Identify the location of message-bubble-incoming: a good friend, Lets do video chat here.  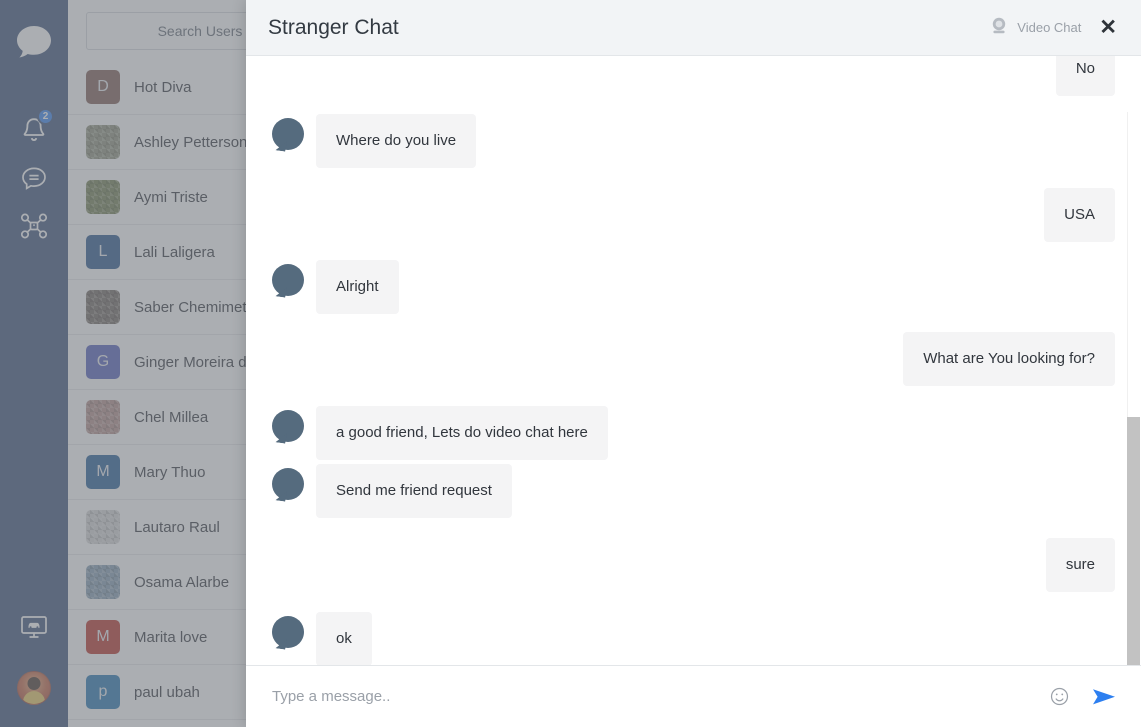
(462, 433).